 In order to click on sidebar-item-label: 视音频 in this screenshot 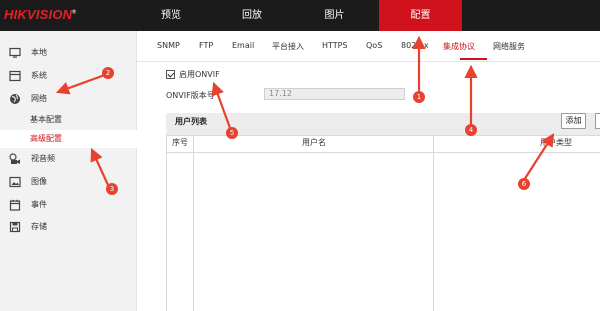, I will do `click(43, 158)`.